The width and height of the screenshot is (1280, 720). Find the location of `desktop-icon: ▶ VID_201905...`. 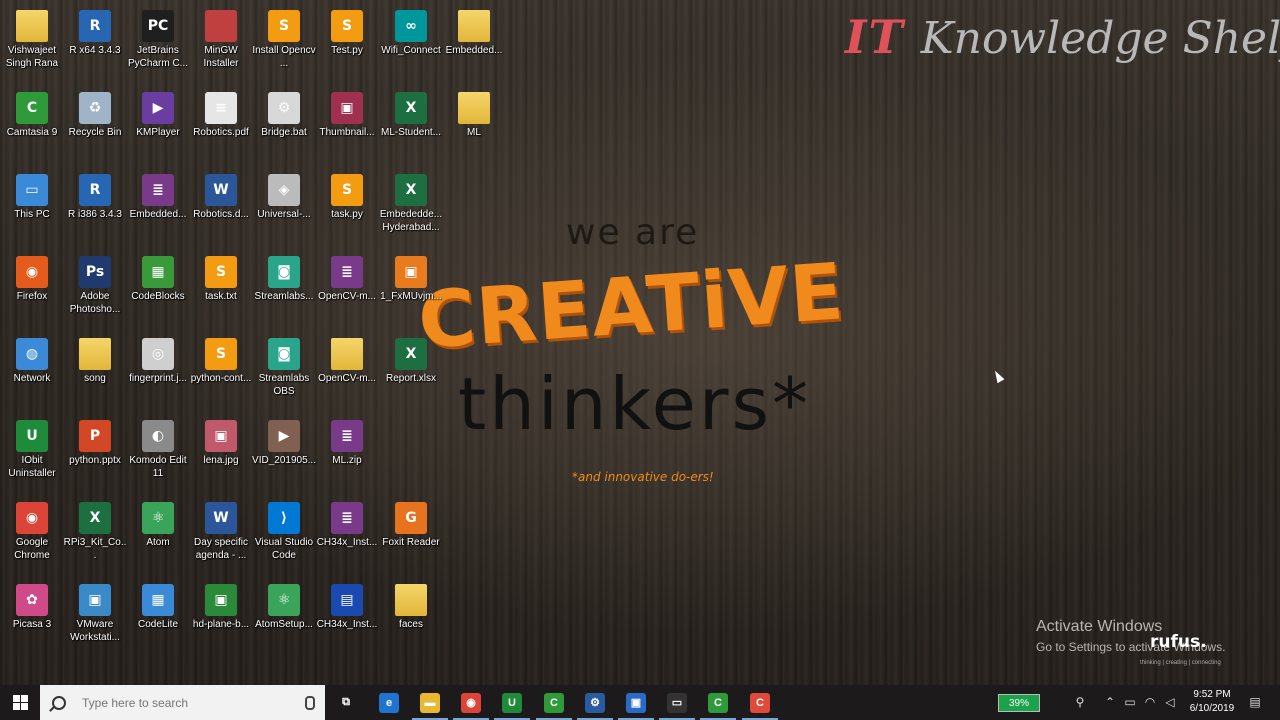

desktop-icon: ▶ VID_201905... is located at coordinates (284, 441).